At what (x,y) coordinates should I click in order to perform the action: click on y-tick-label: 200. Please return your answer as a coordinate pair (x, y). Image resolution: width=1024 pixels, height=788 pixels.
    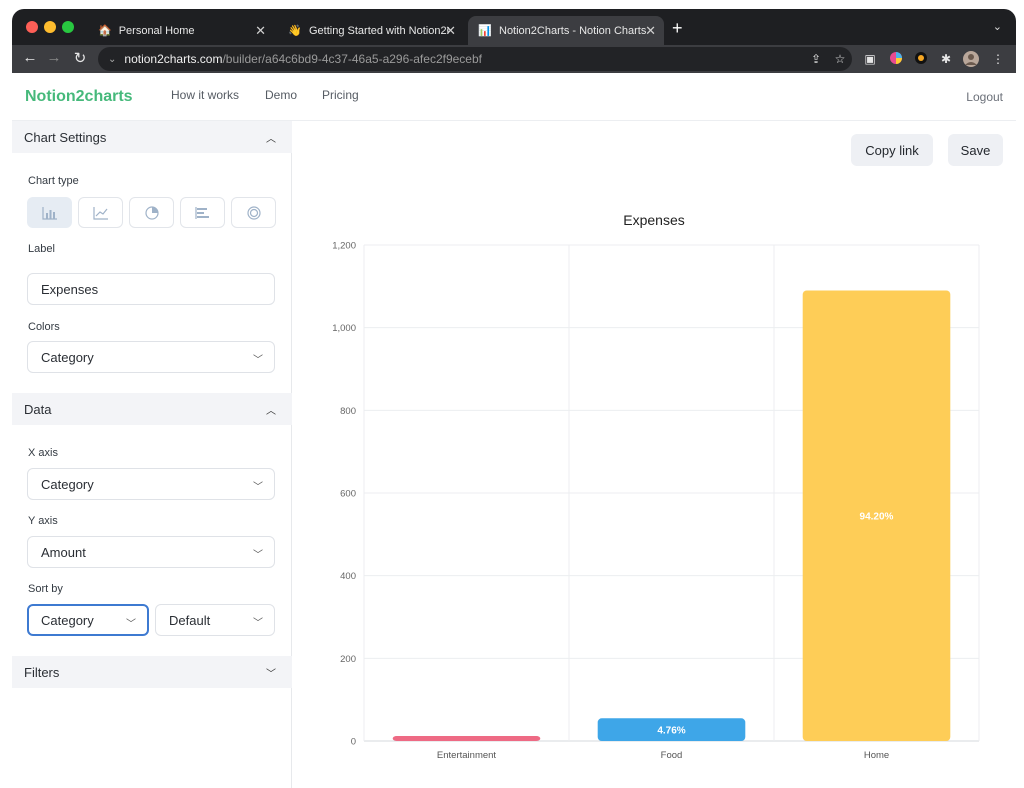
    Looking at the image, I should click on (348, 659).